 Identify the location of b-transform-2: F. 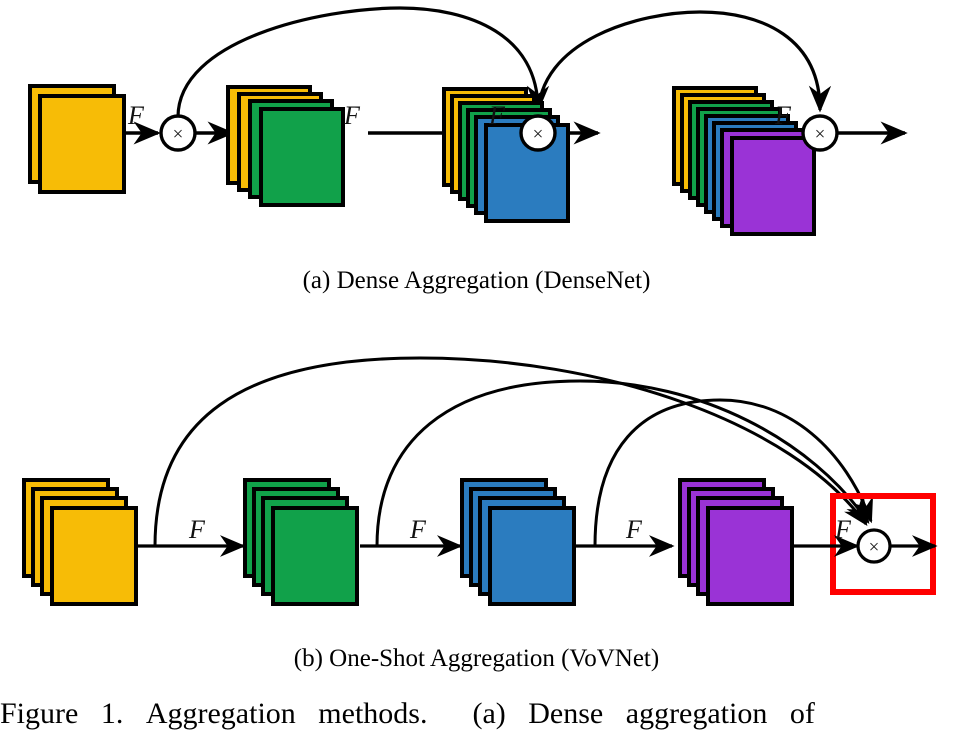
(418, 529).